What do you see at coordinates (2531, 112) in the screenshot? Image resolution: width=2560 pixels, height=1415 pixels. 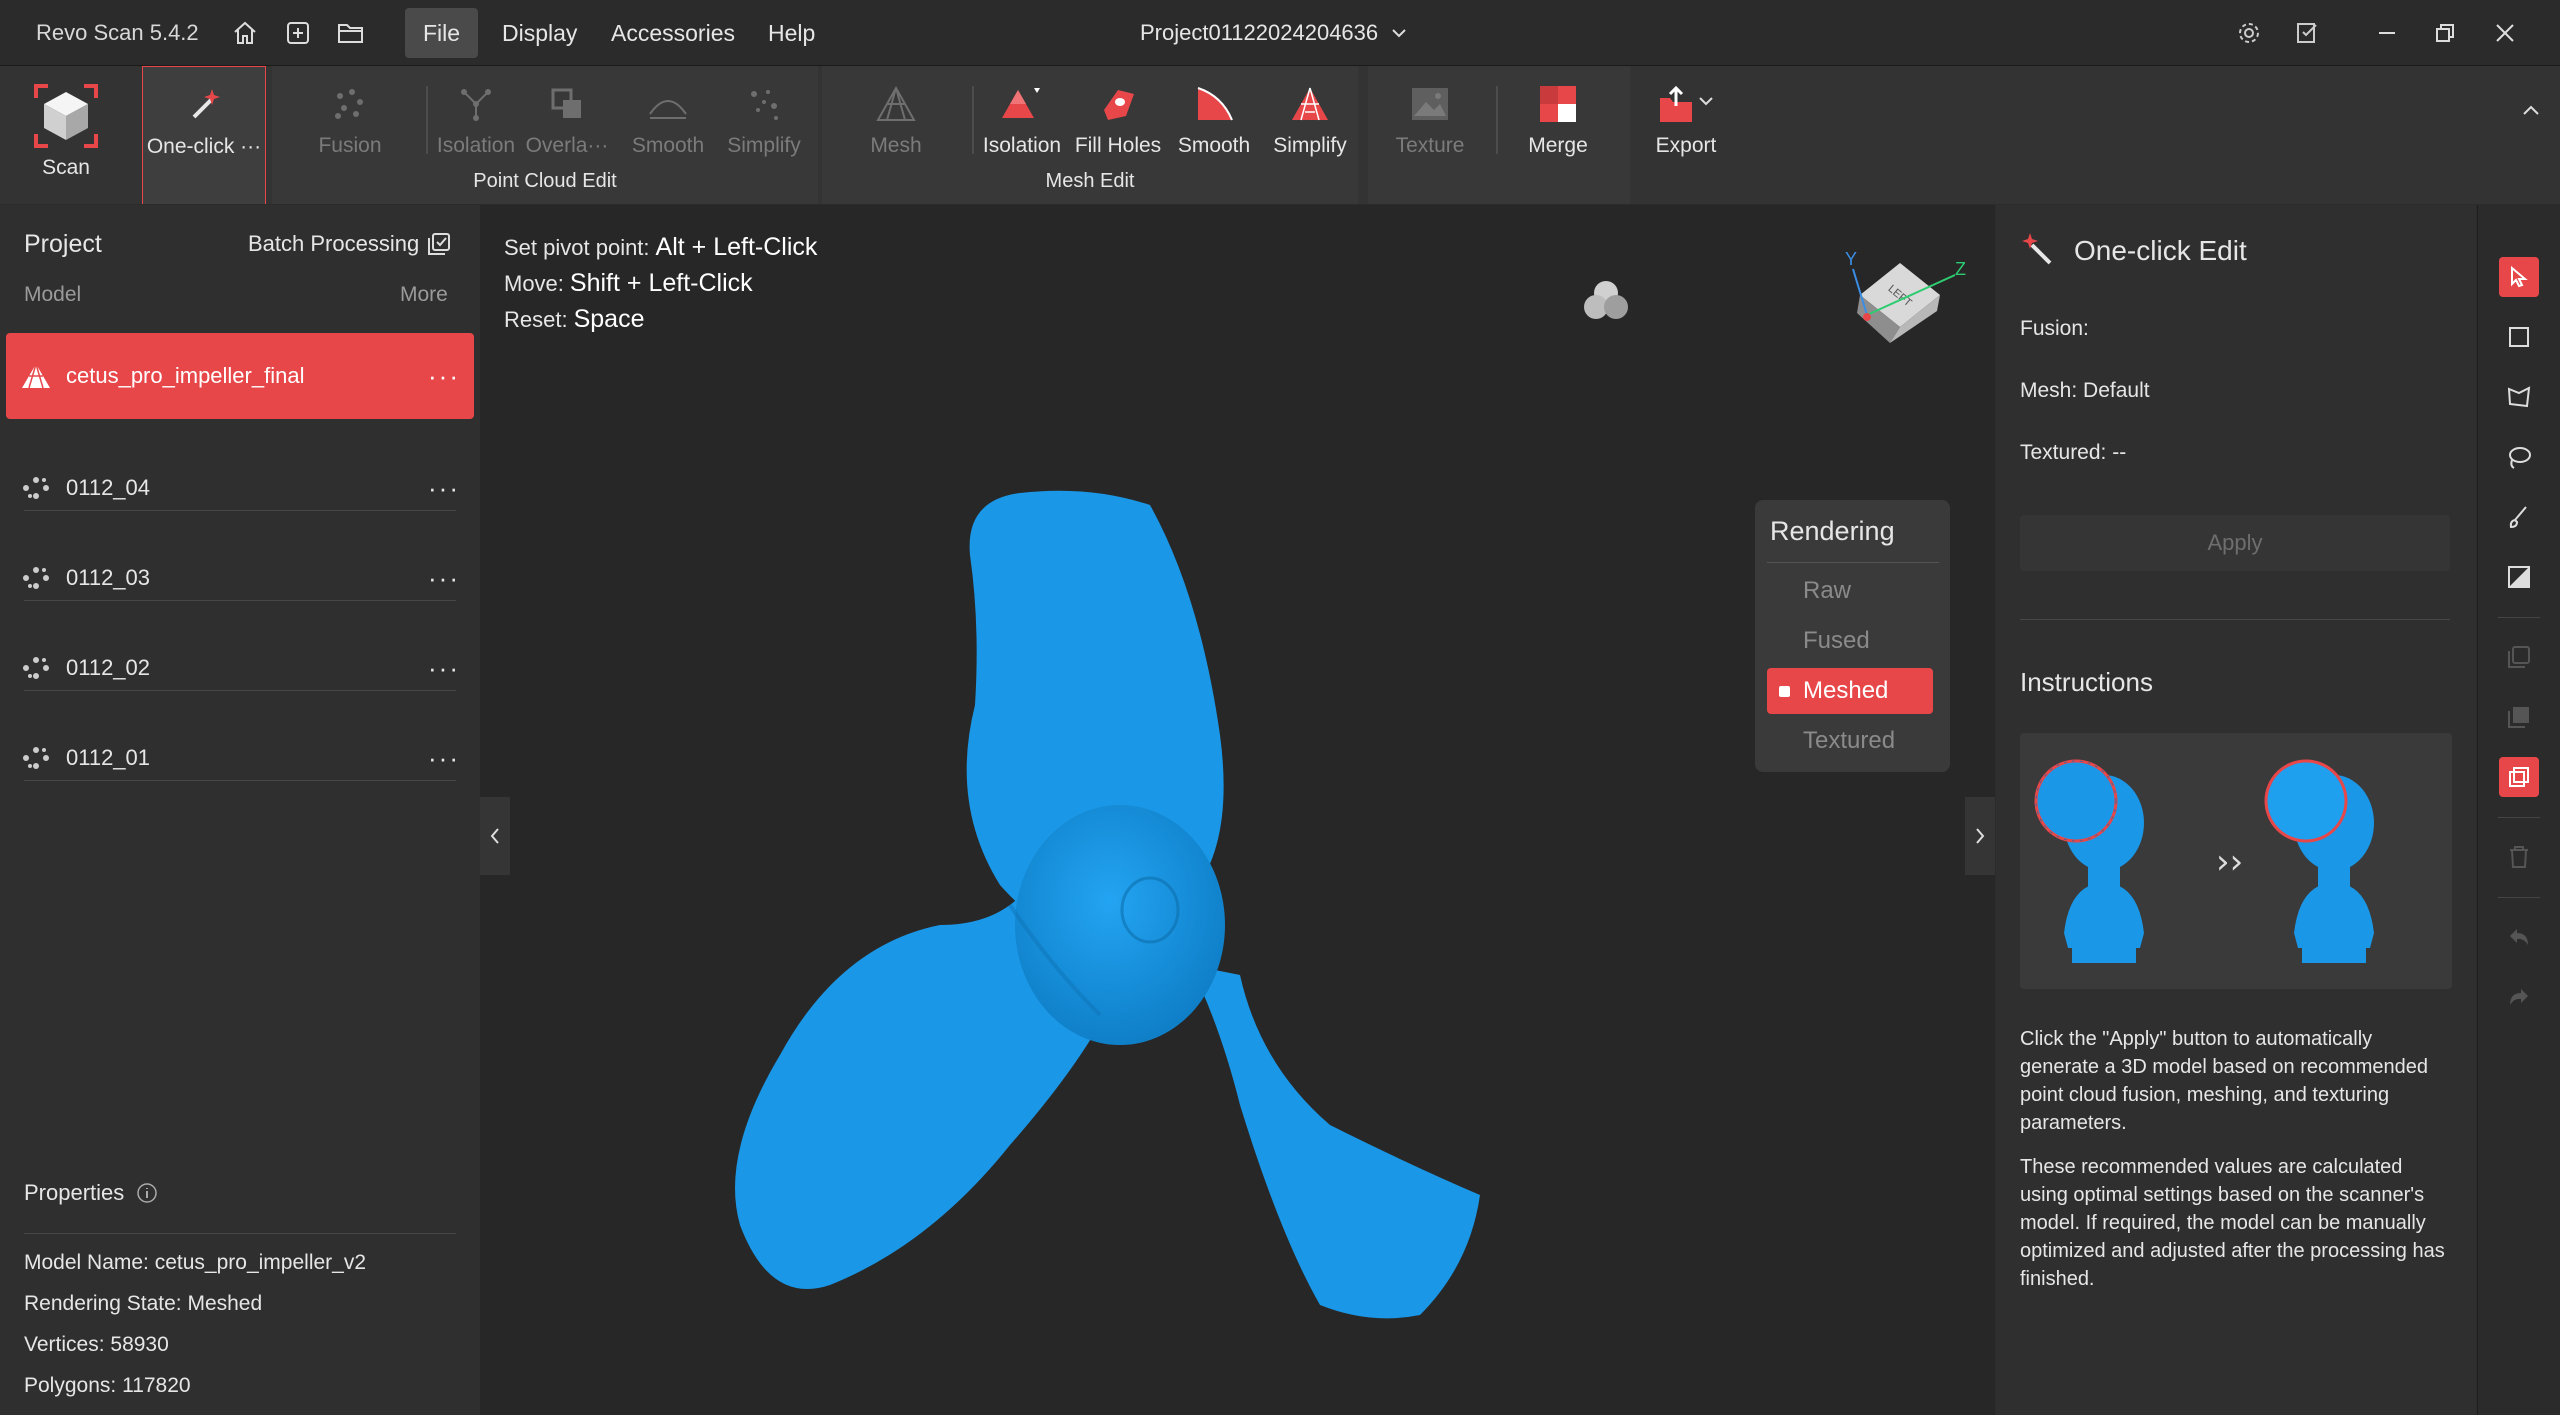 I see `collapse-toolbar-icon` at bounding box center [2531, 112].